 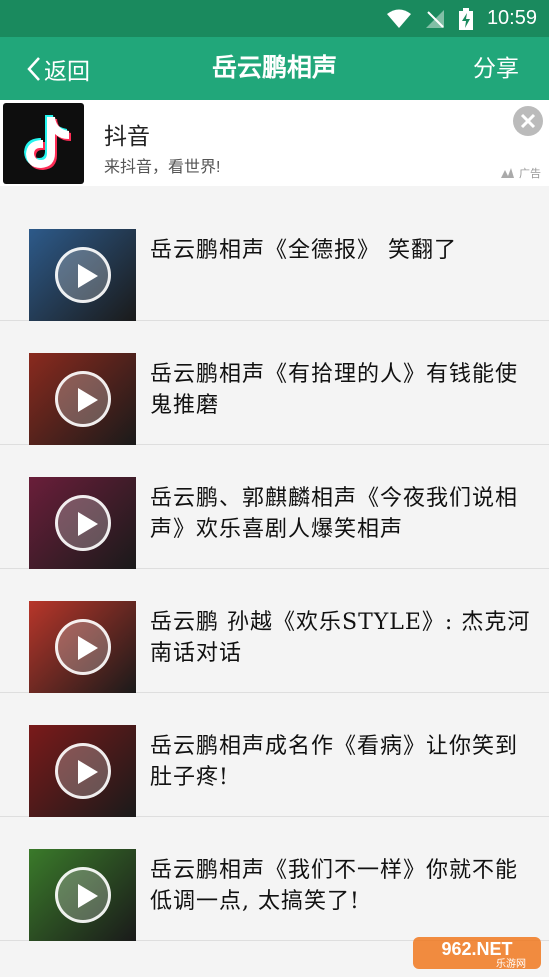 What do you see at coordinates (342, 762) in the screenshot?
I see `video-title: 岳云鹏相声成名作《看病》让你笑到肚子疼!` at bounding box center [342, 762].